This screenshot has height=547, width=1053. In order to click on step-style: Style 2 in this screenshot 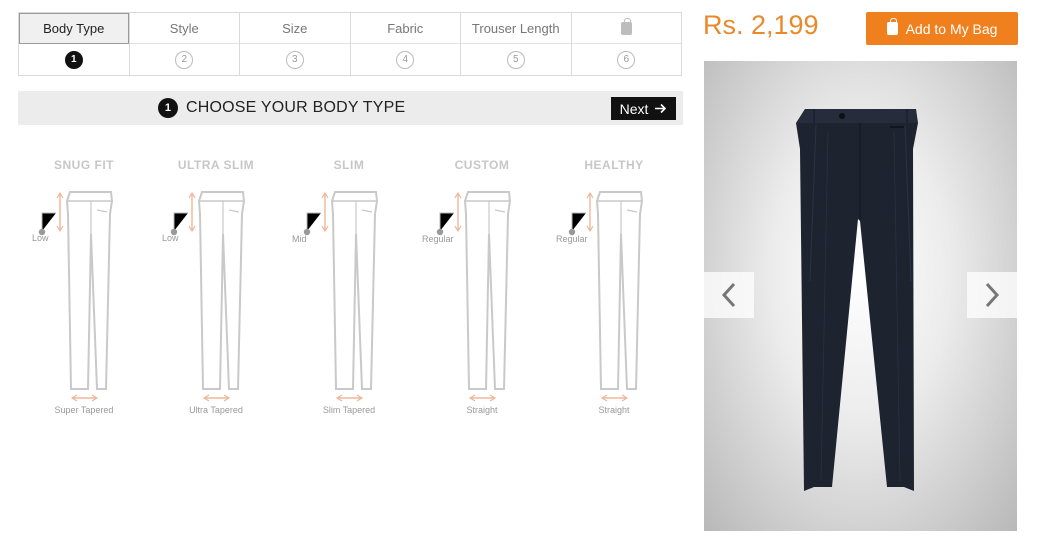, I will do `click(183, 44)`.